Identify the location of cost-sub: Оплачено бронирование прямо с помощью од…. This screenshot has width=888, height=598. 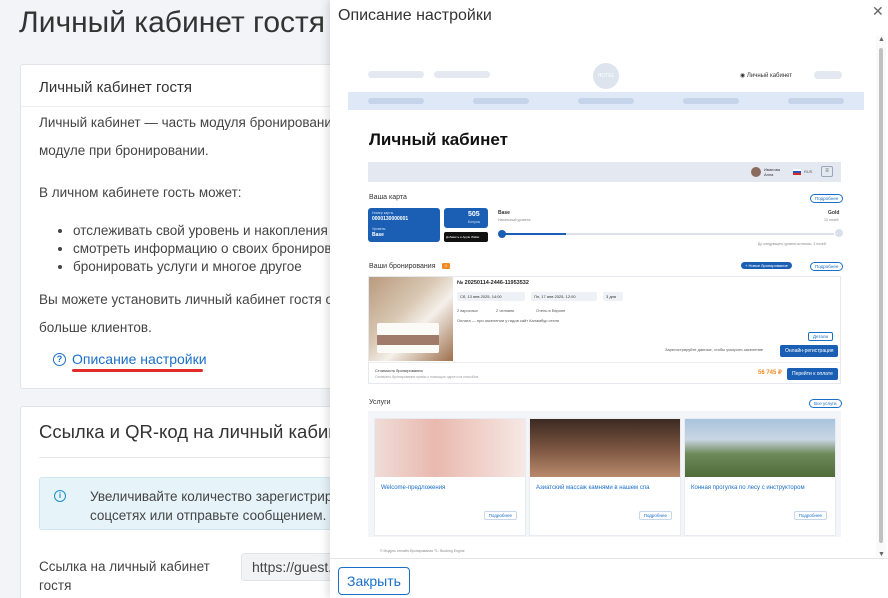
(427, 377).